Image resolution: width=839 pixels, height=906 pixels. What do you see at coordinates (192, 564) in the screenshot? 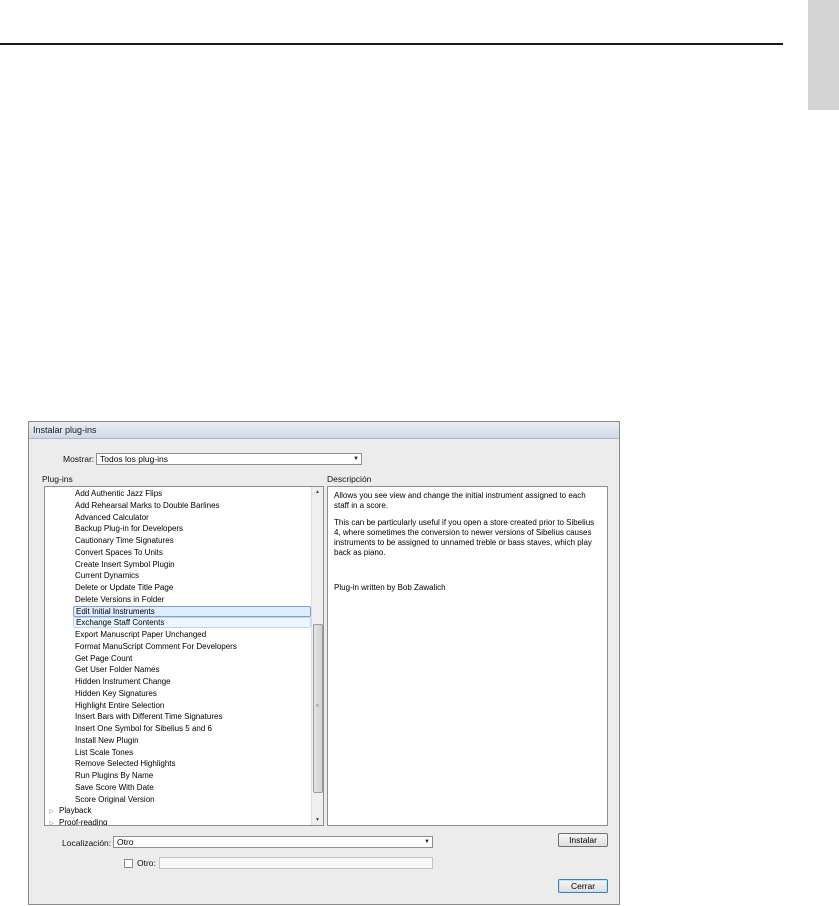
I see `plugin-list-item: Create Insert Symbol Plugin` at bounding box center [192, 564].